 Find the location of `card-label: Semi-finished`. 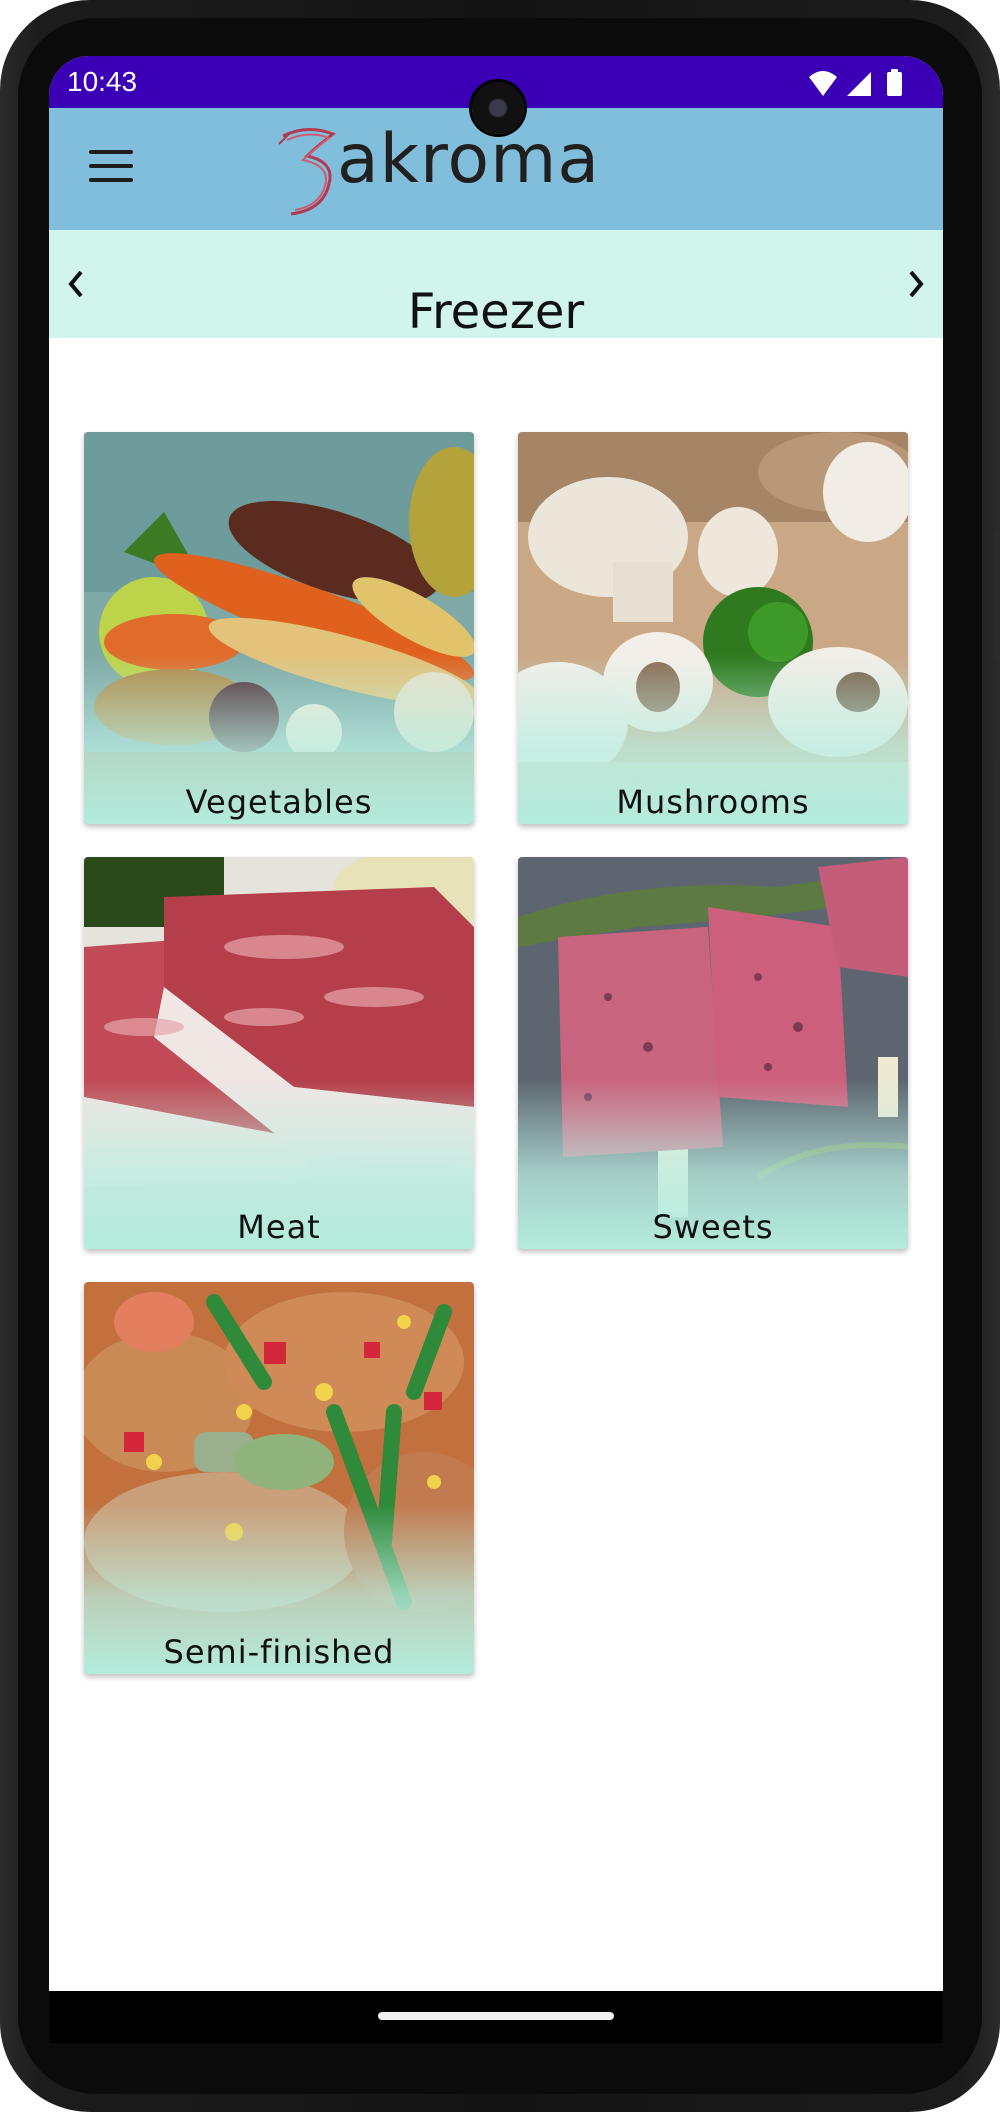

card-label: Semi-finished is located at coordinates (279, 1652).